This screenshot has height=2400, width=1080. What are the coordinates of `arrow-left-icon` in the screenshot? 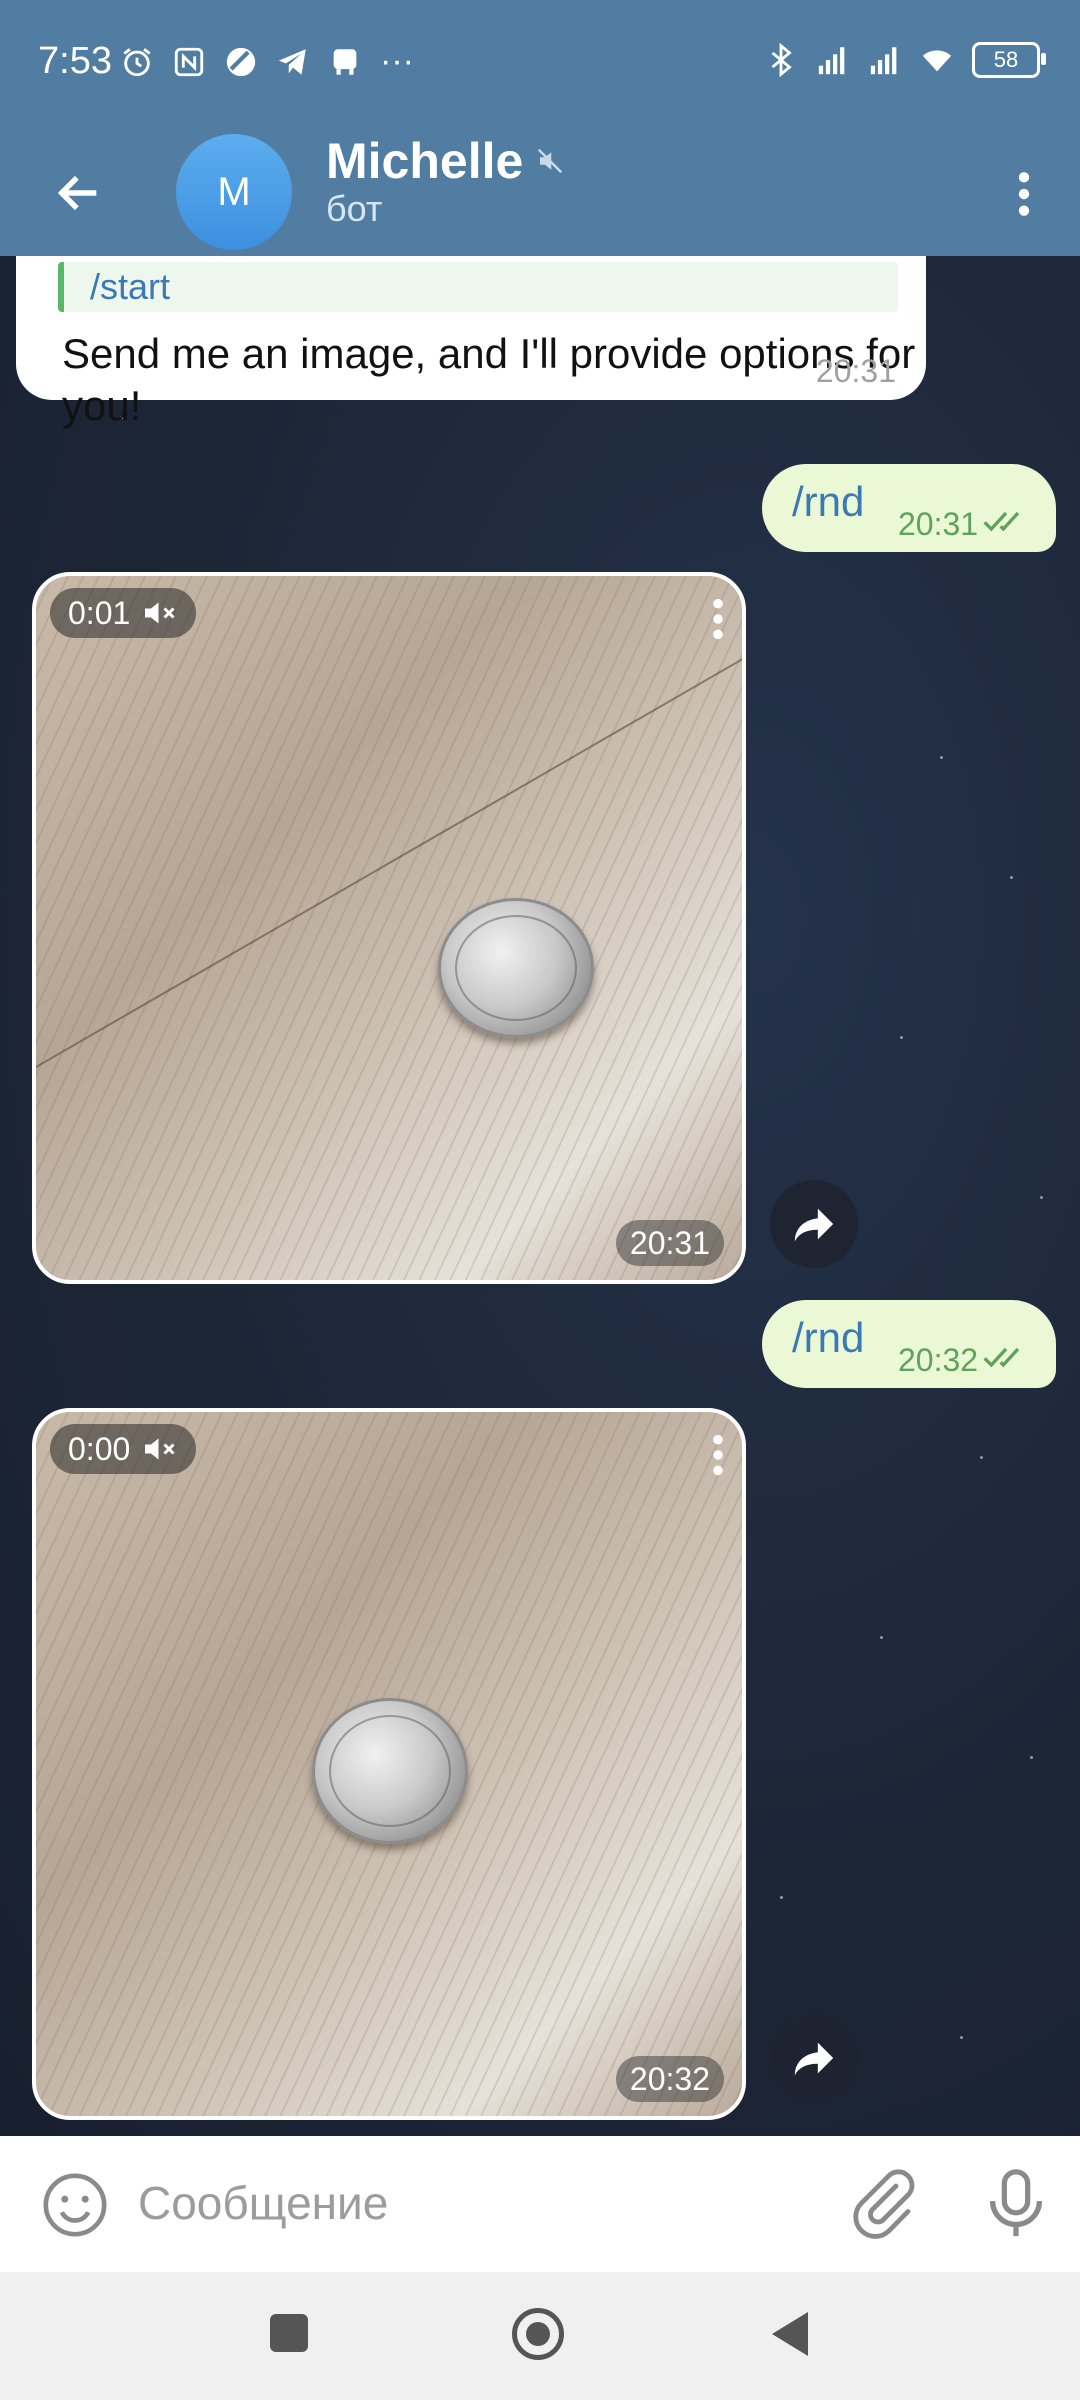 It's located at (77, 193).